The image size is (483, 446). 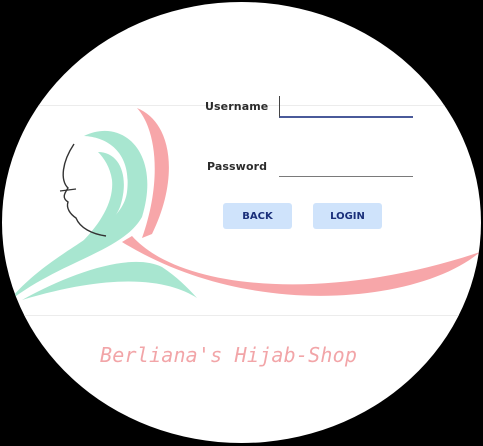 I want to click on login-button: LOGIN, so click(x=347, y=216).